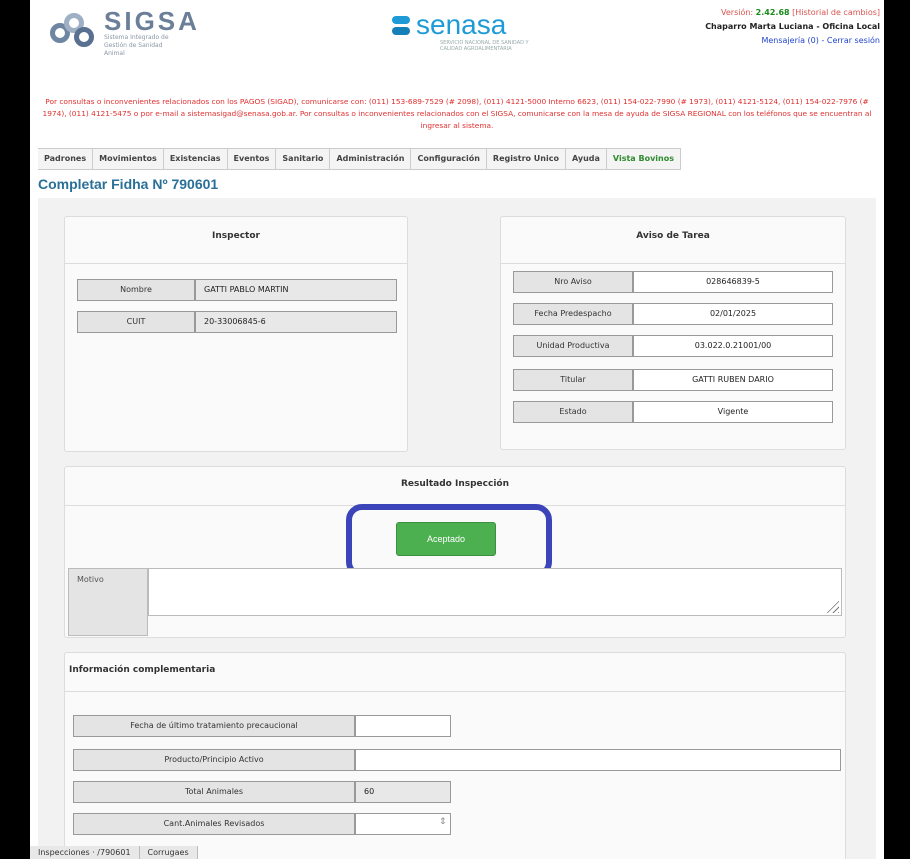 This screenshot has width=910, height=859. I want to click on nav-item-padrones: Padrones, so click(66, 159).